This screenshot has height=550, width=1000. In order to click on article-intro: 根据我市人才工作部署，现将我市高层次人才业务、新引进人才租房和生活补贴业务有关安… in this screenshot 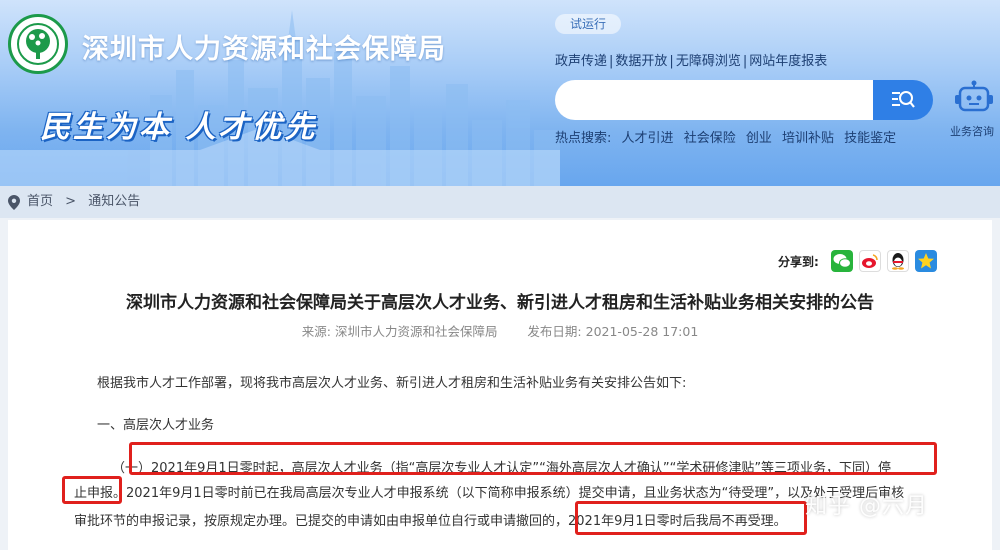, I will do `click(392, 383)`.